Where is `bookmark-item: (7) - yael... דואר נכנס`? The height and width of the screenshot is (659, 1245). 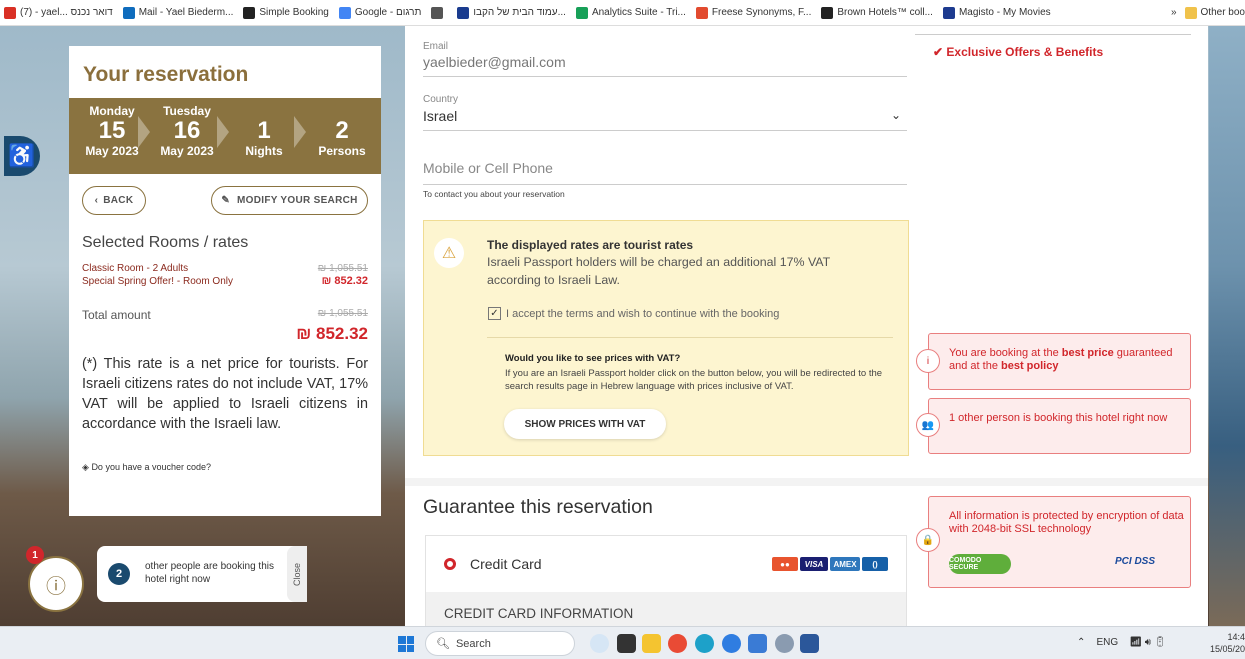
bookmark-item: (7) - yael... דואר נכנס is located at coordinates (58, 12).